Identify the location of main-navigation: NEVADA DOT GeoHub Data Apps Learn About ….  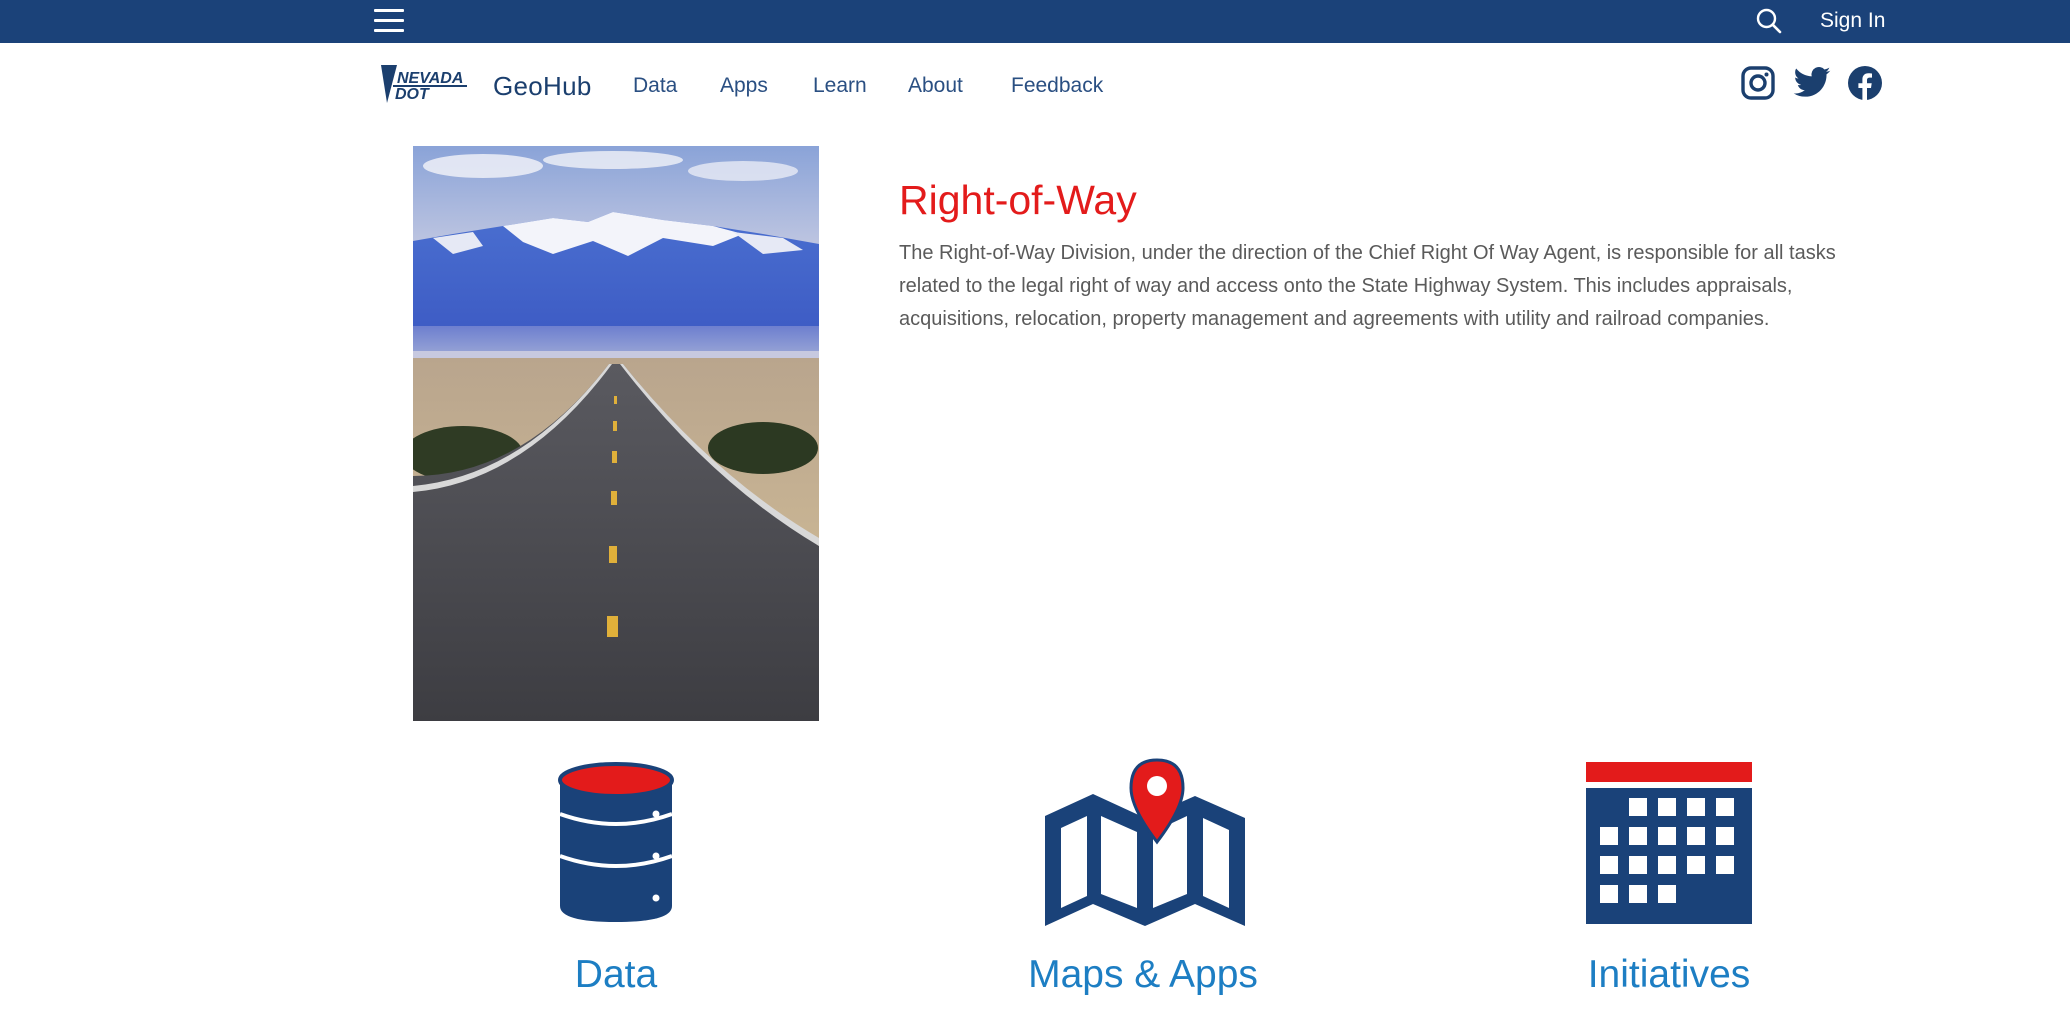
(1035, 84).